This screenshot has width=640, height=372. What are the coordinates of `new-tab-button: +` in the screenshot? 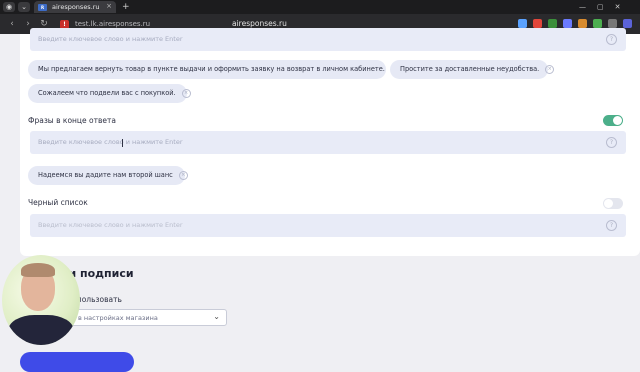 It's located at (126, 7).